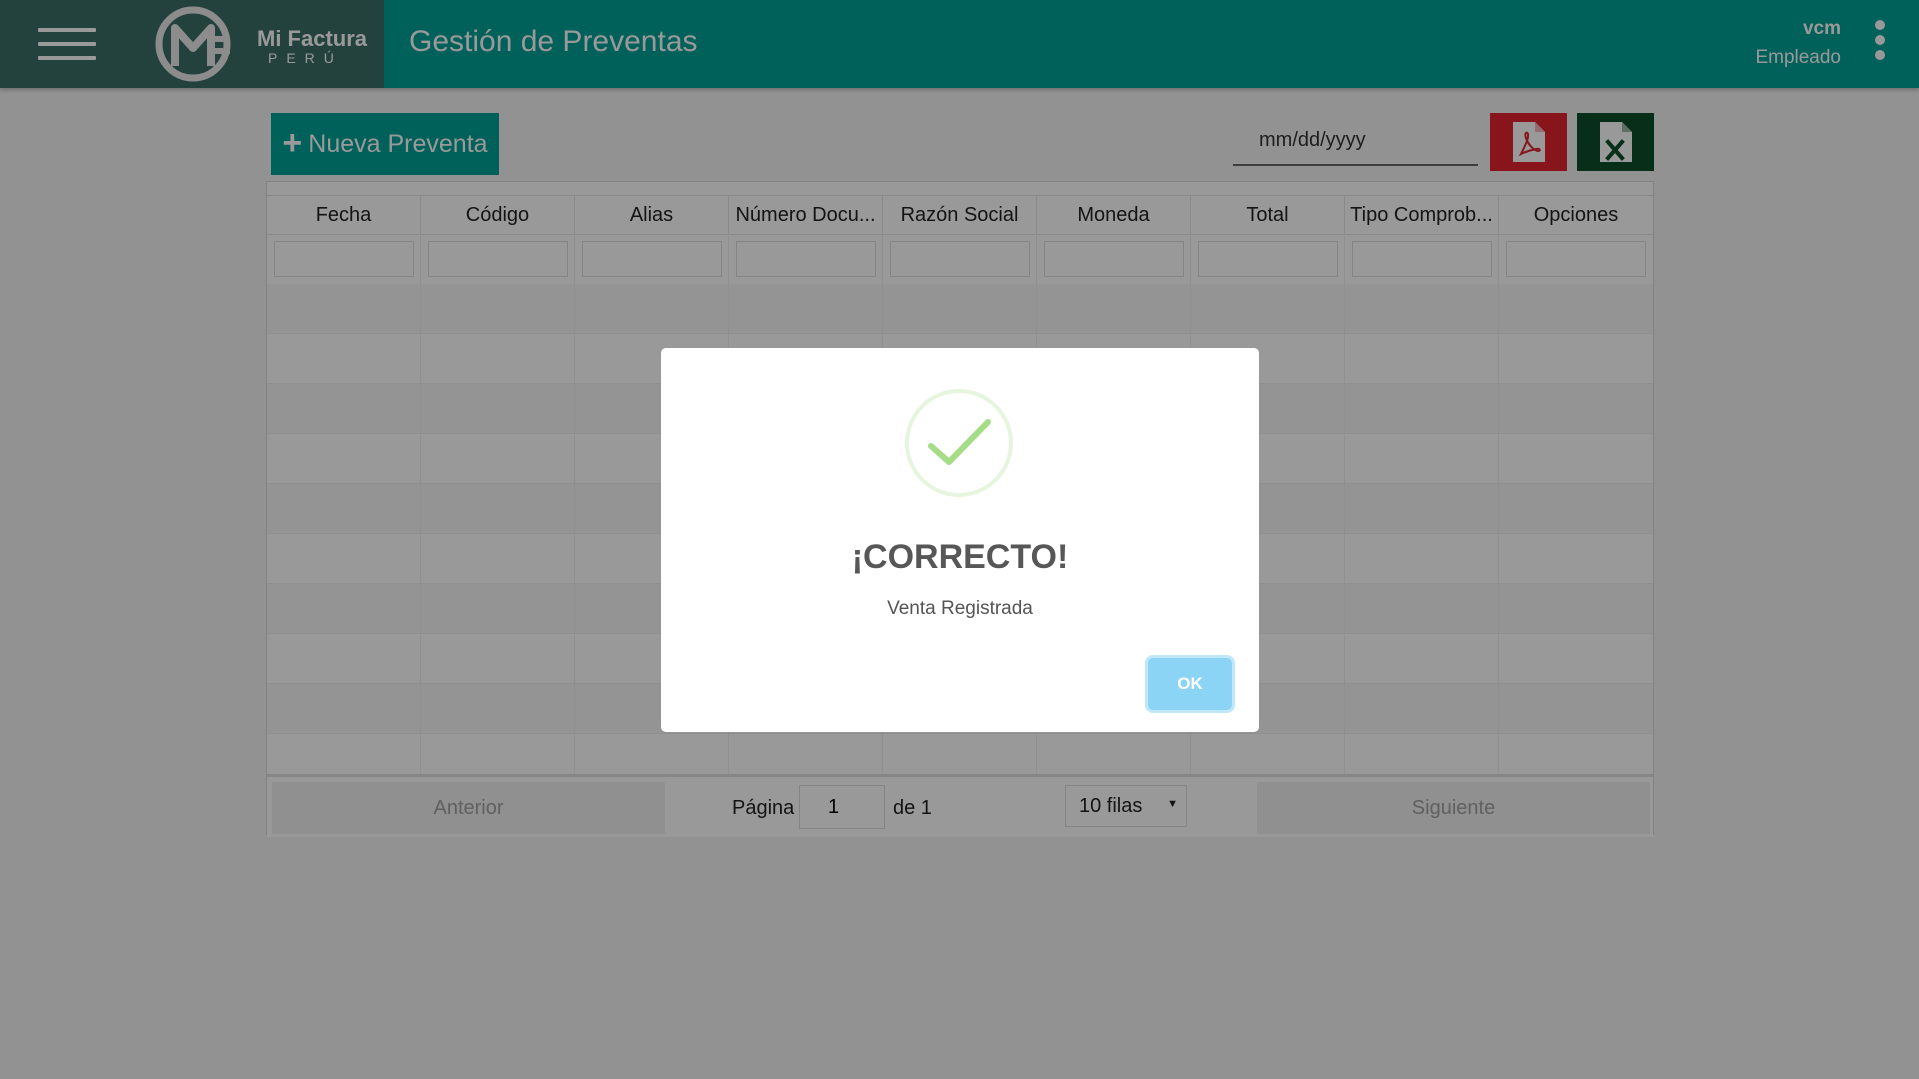  I want to click on success-check-icon, so click(959, 443).